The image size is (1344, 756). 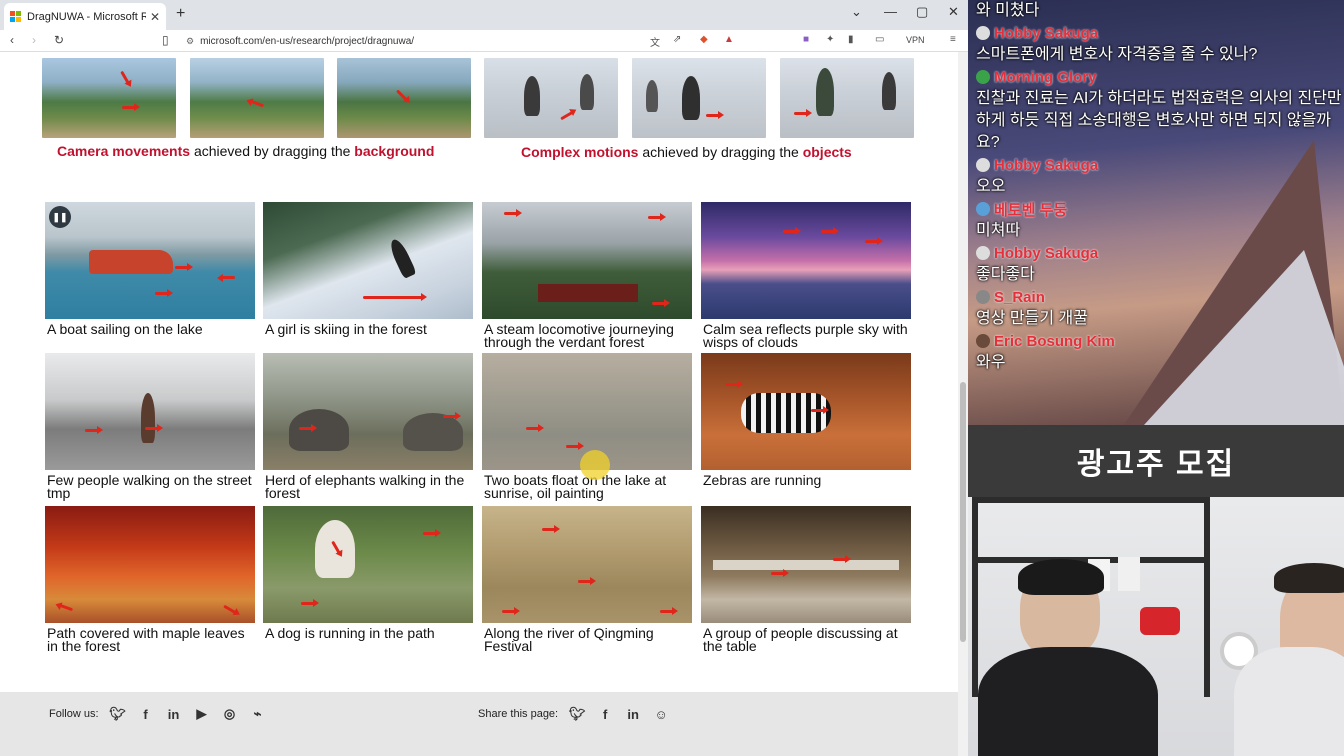 What do you see at coordinates (1289, 701) in the screenshot?
I see `cohost-body` at bounding box center [1289, 701].